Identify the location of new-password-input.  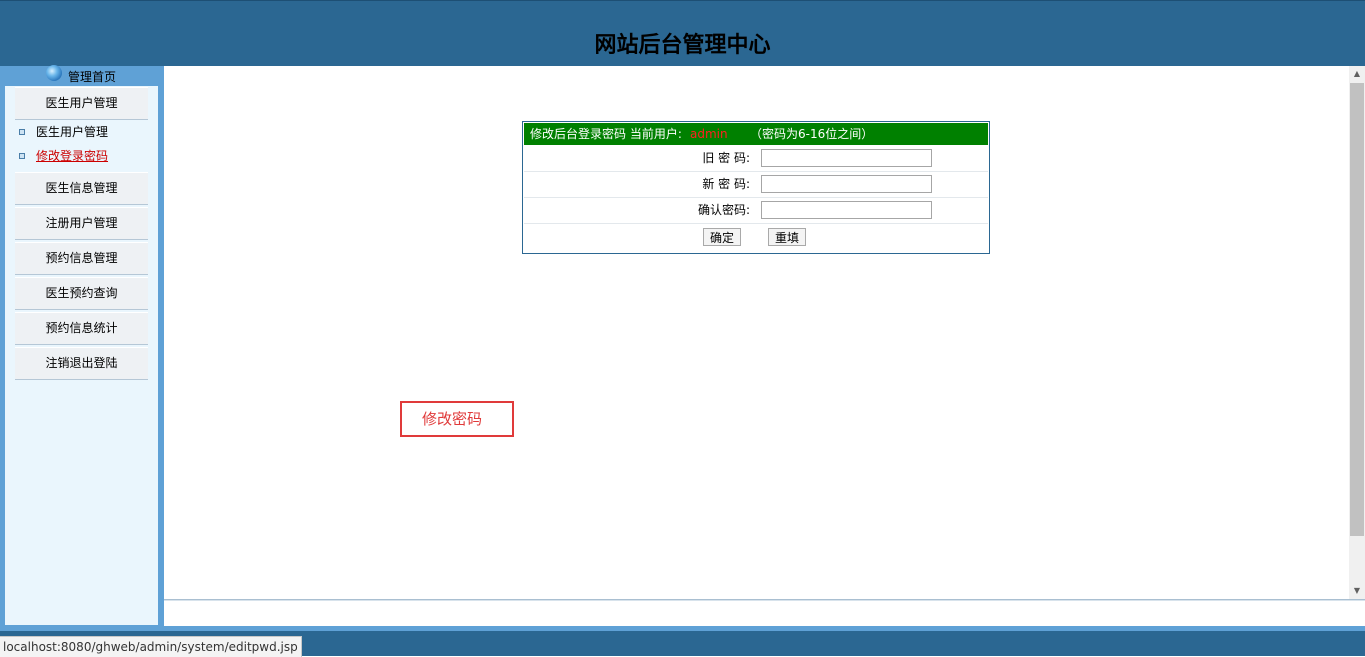
(846, 184).